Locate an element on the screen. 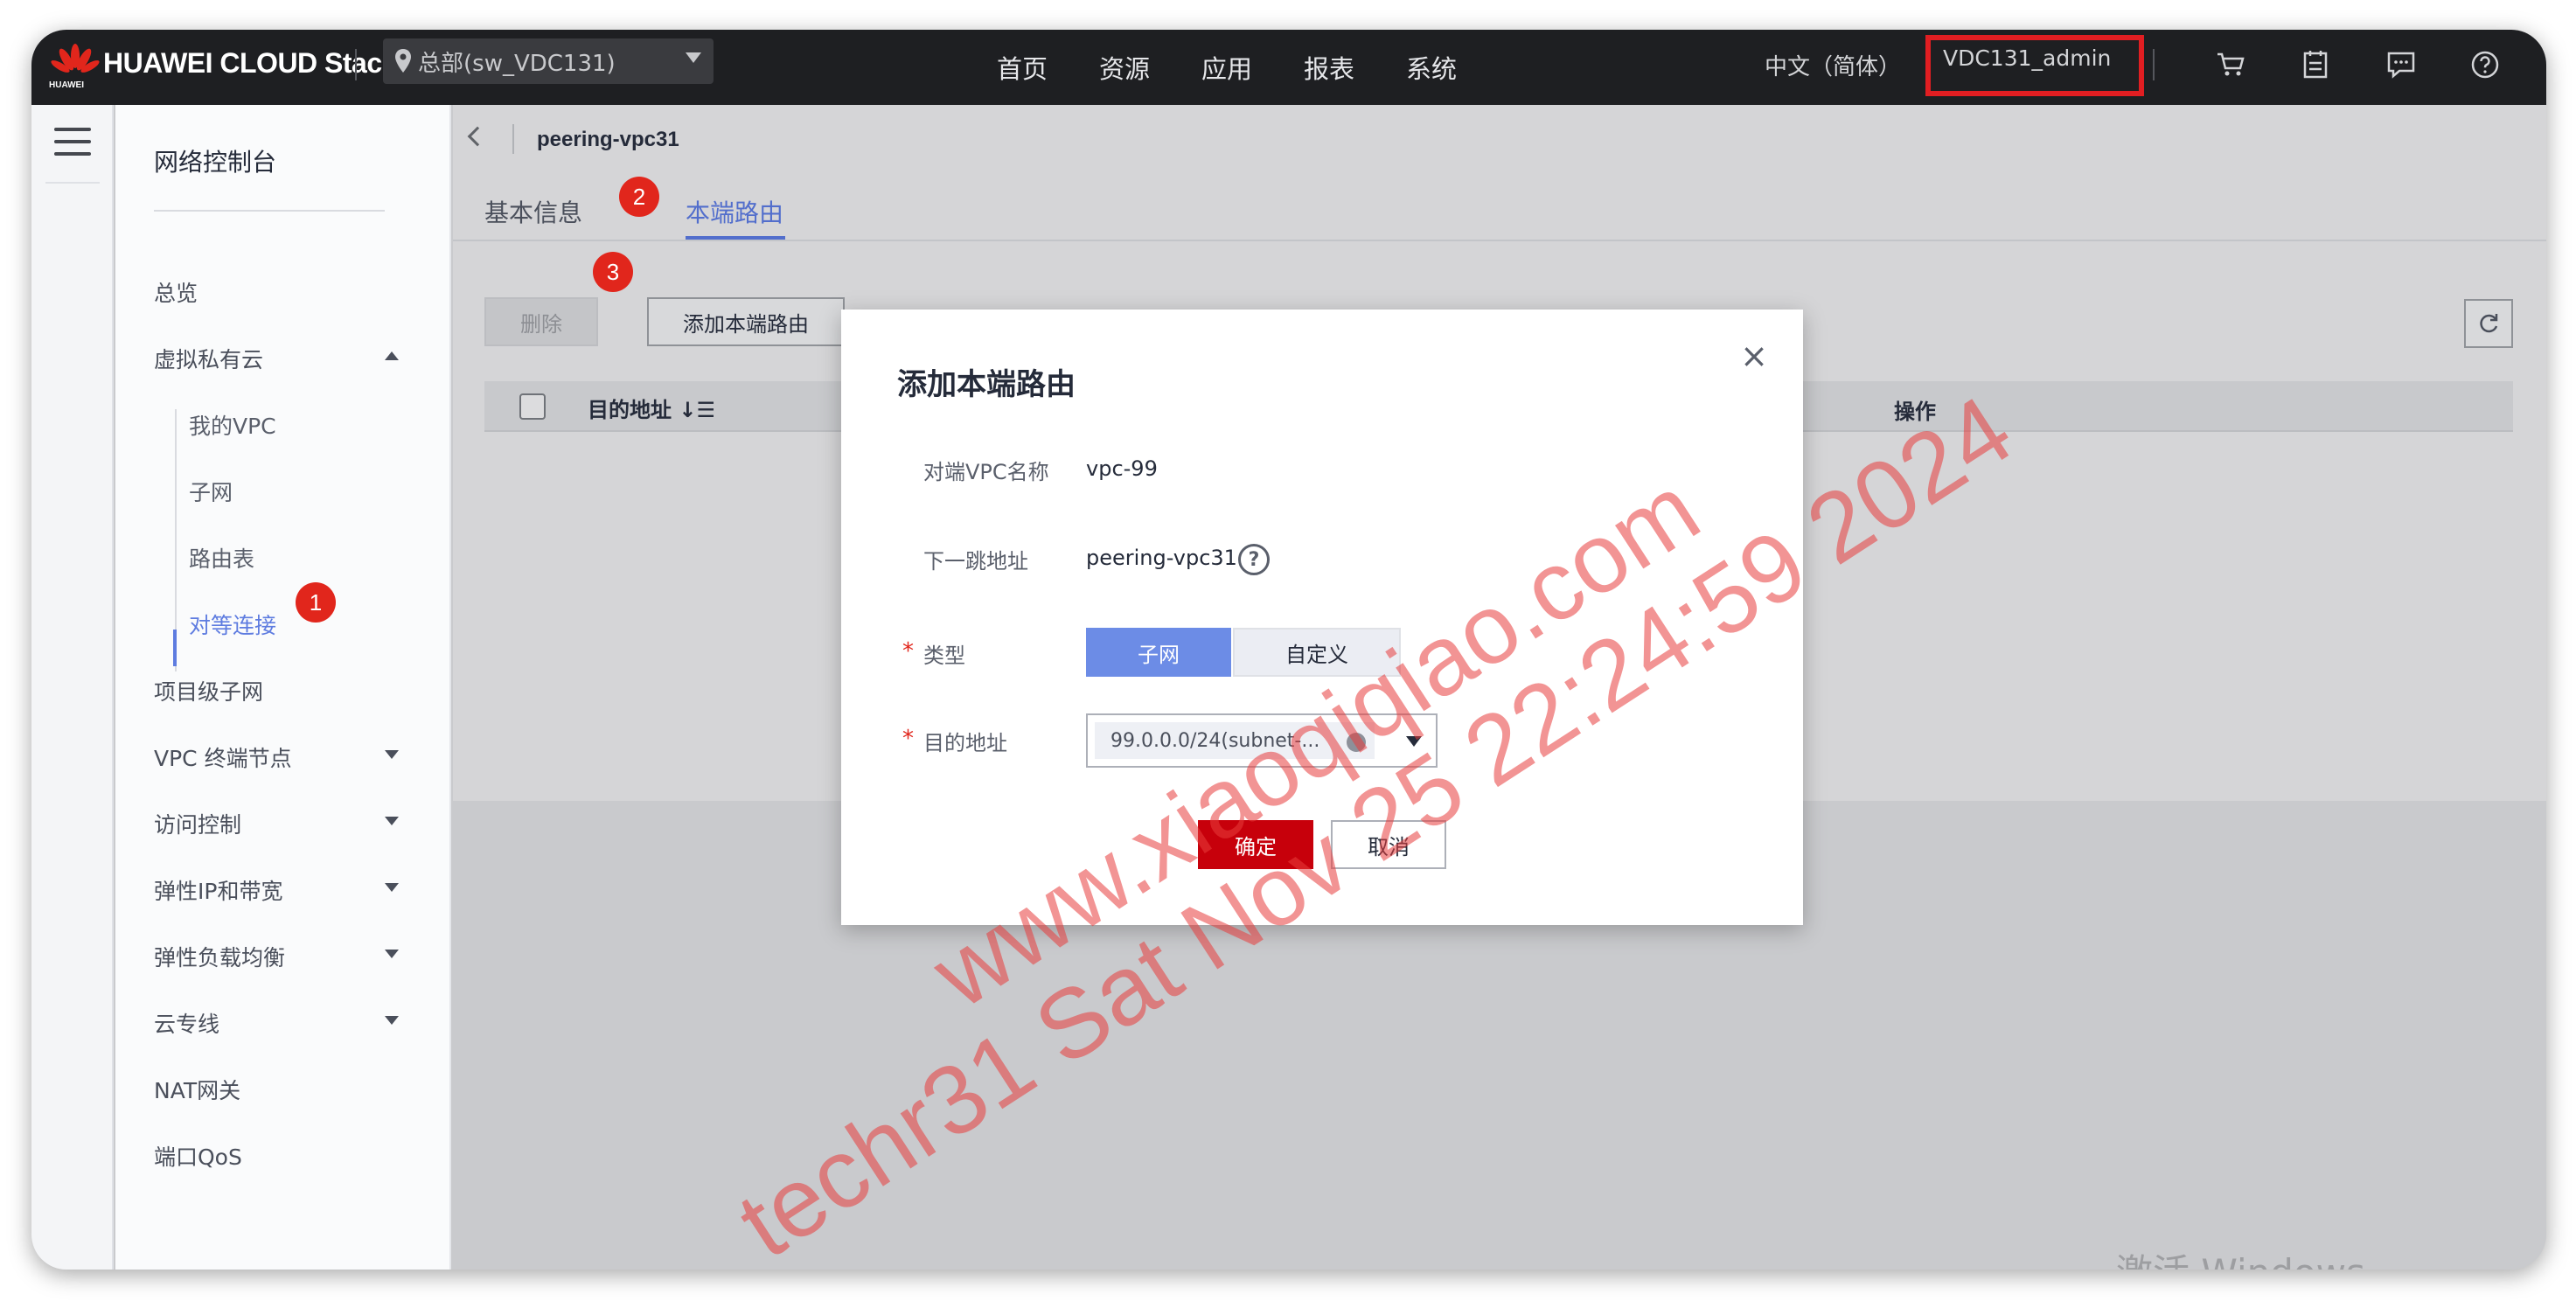 This screenshot has width=2576, height=1301. sidebar-item-overview: 总览 is located at coordinates (291, 292).